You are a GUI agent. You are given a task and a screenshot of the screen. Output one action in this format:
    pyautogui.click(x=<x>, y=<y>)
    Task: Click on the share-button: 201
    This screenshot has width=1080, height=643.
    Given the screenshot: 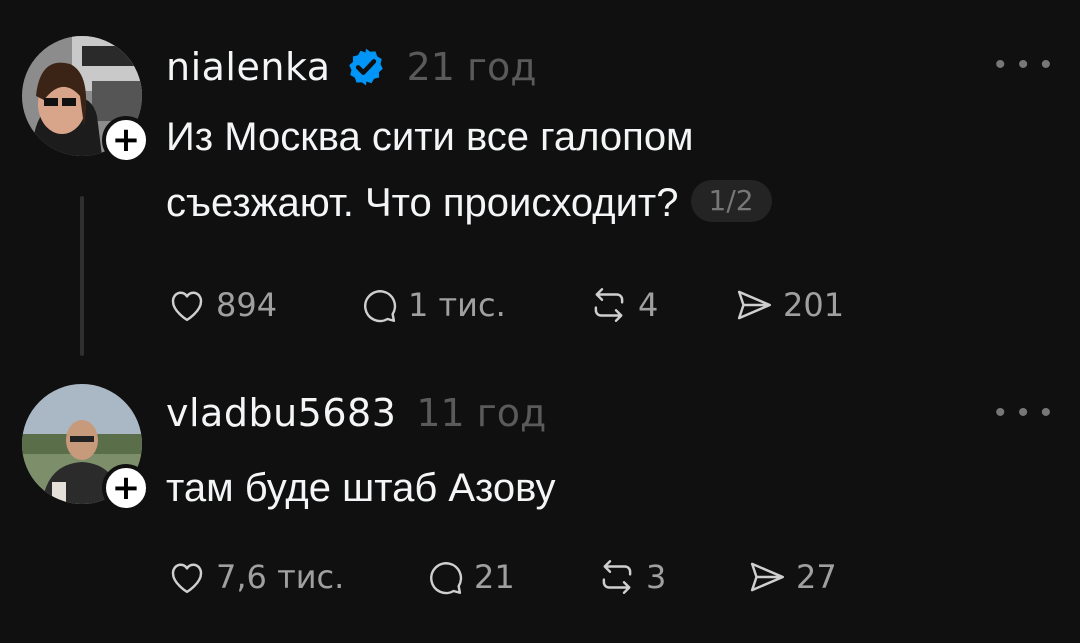 What is the action you would take?
    pyautogui.click(x=788, y=305)
    